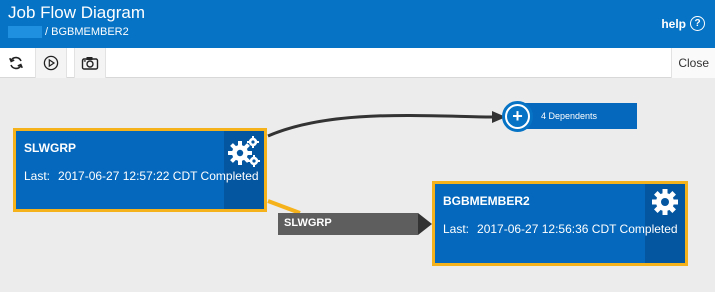 The height and width of the screenshot is (292, 715). Describe the element at coordinates (308, 223) in the screenshot. I see `edge-label-text: SLWGRP` at that location.